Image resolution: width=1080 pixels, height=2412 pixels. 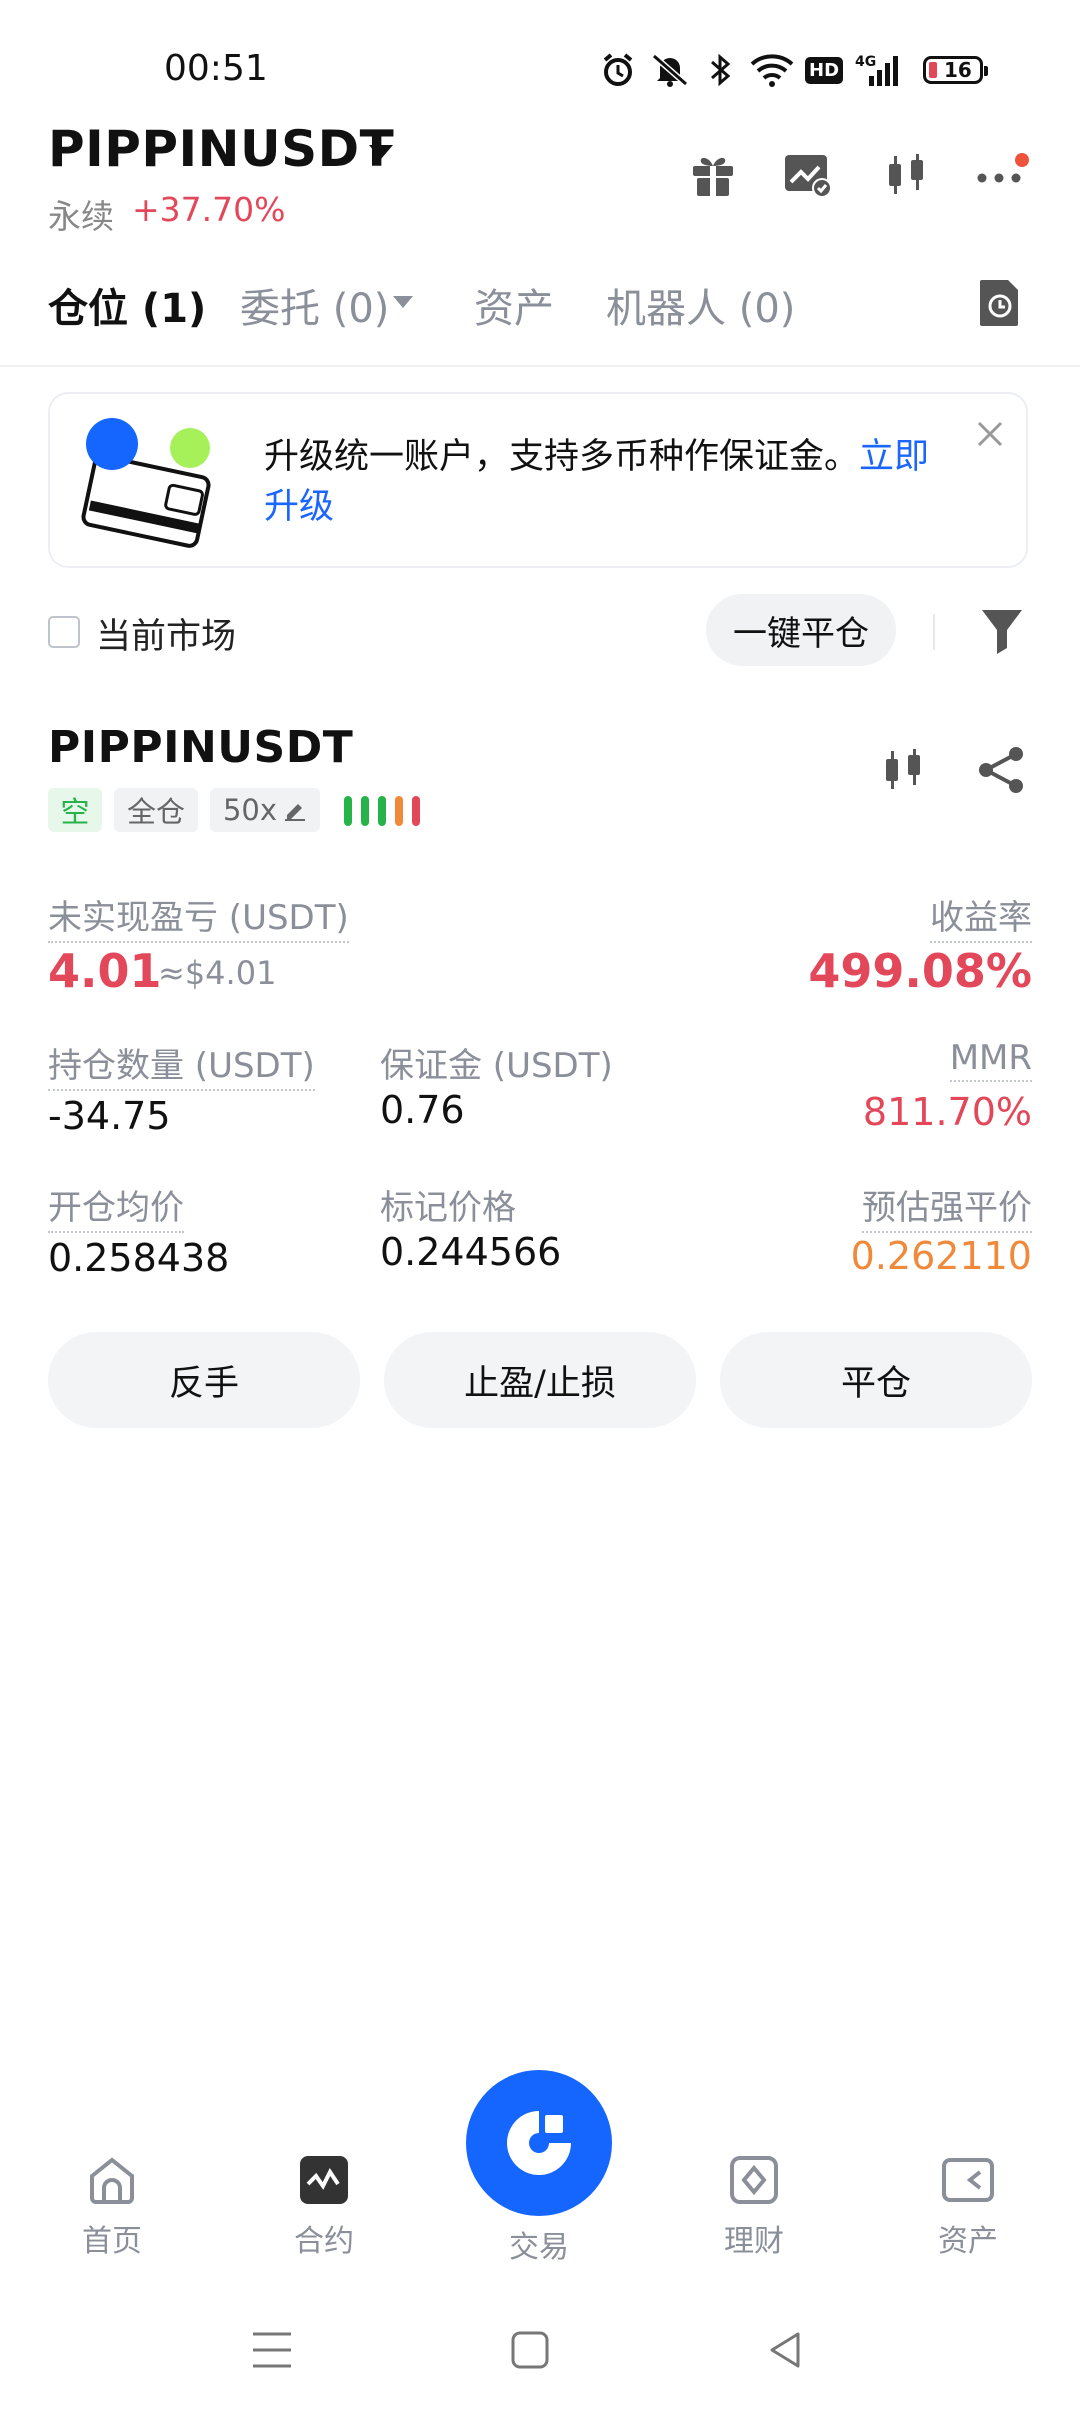 I want to click on nav-earn: 理财, so click(x=754, y=2205).